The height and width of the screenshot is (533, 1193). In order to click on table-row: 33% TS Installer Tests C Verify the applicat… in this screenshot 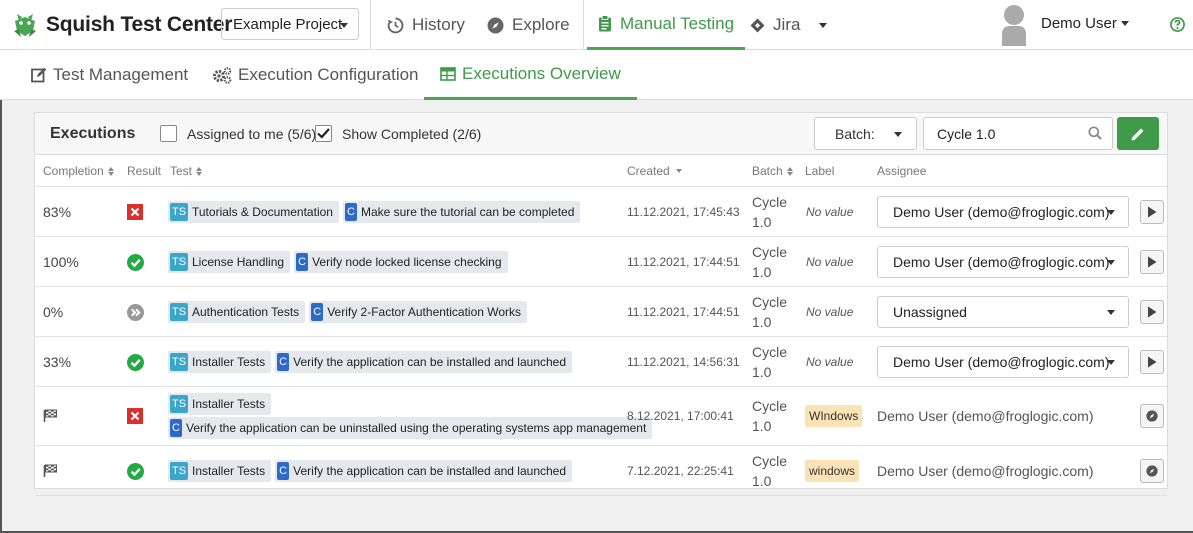, I will do `click(601, 361)`.